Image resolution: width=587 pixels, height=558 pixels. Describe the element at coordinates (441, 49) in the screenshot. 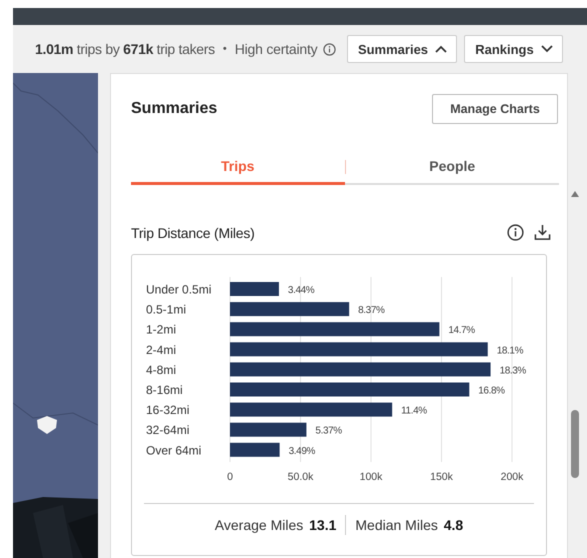

I see `chevron-up-icon` at that location.